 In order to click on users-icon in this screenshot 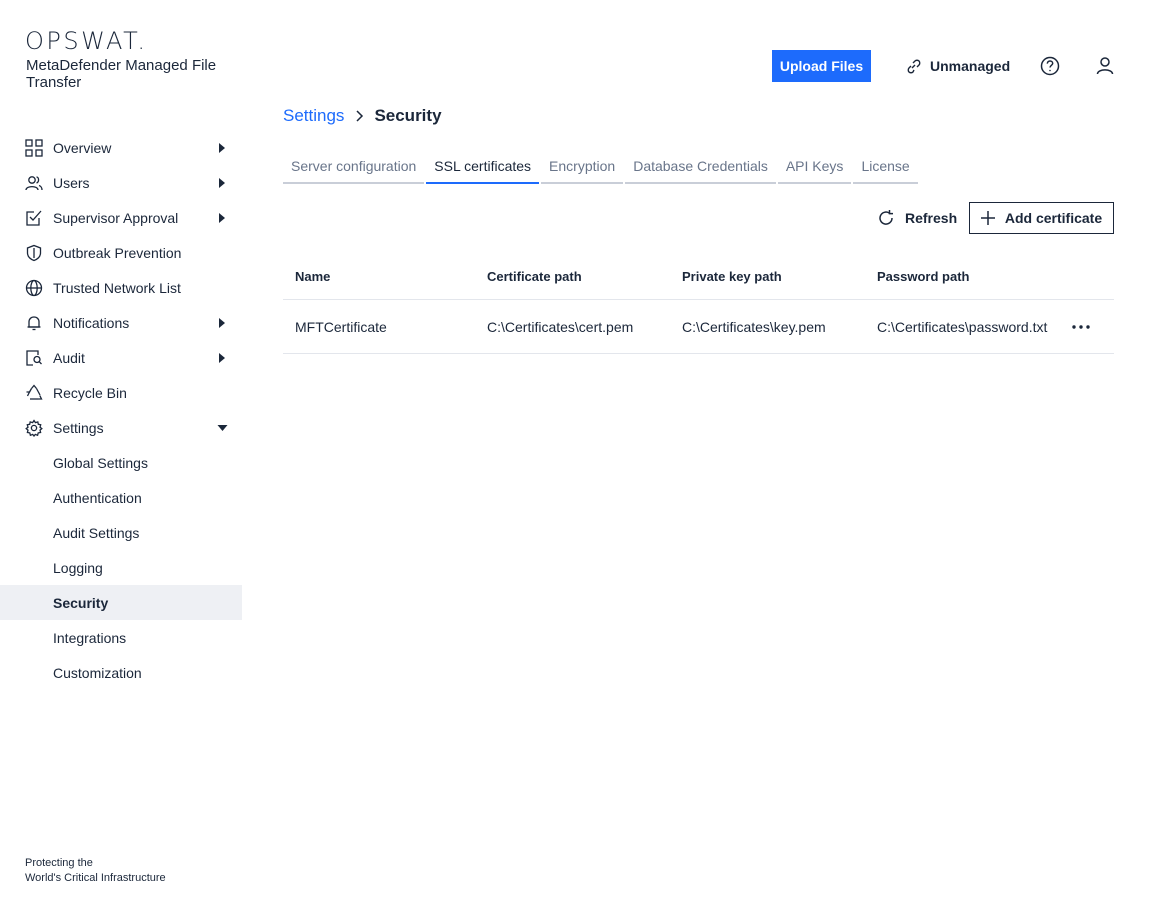, I will do `click(34, 183)`.